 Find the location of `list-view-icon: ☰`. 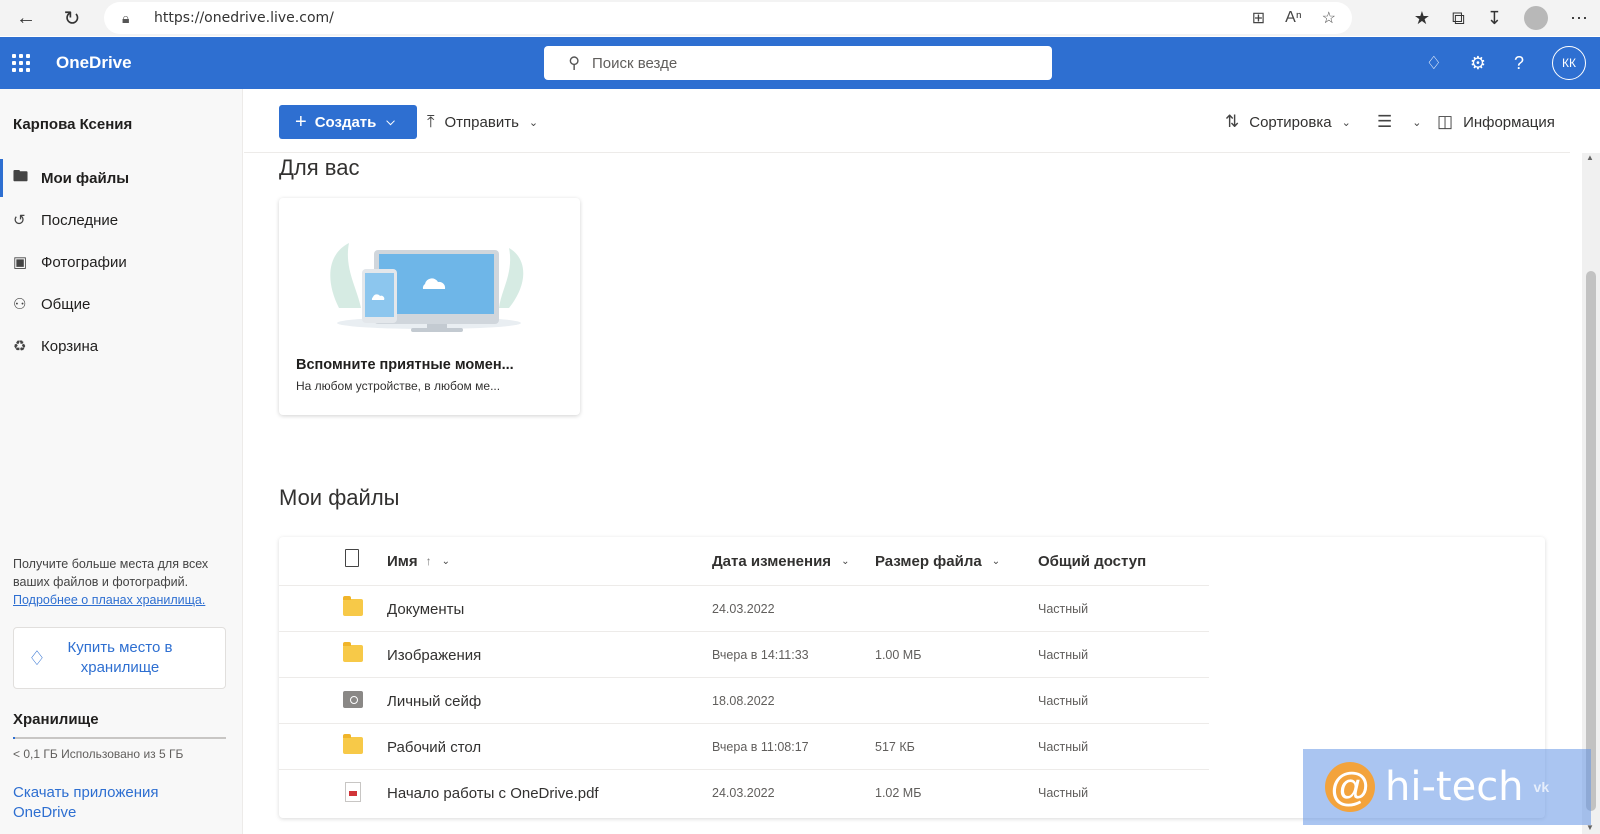

list-view-icon: ☰ is located at coordinates (1385, 121).